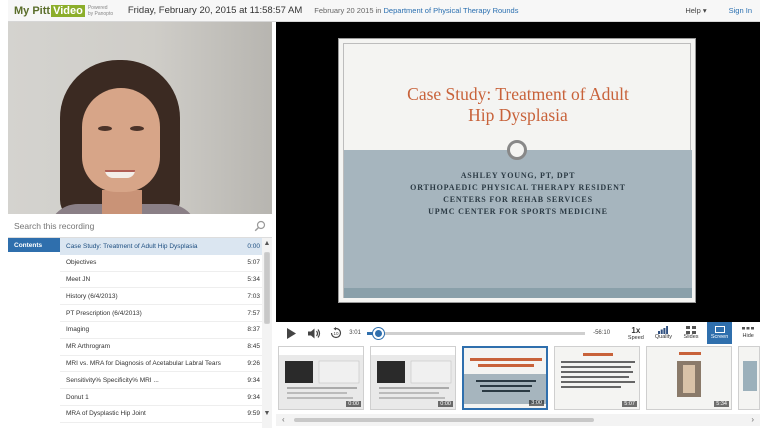  I want to click on toc-item: Imaging 8:37, so click(161, 330).